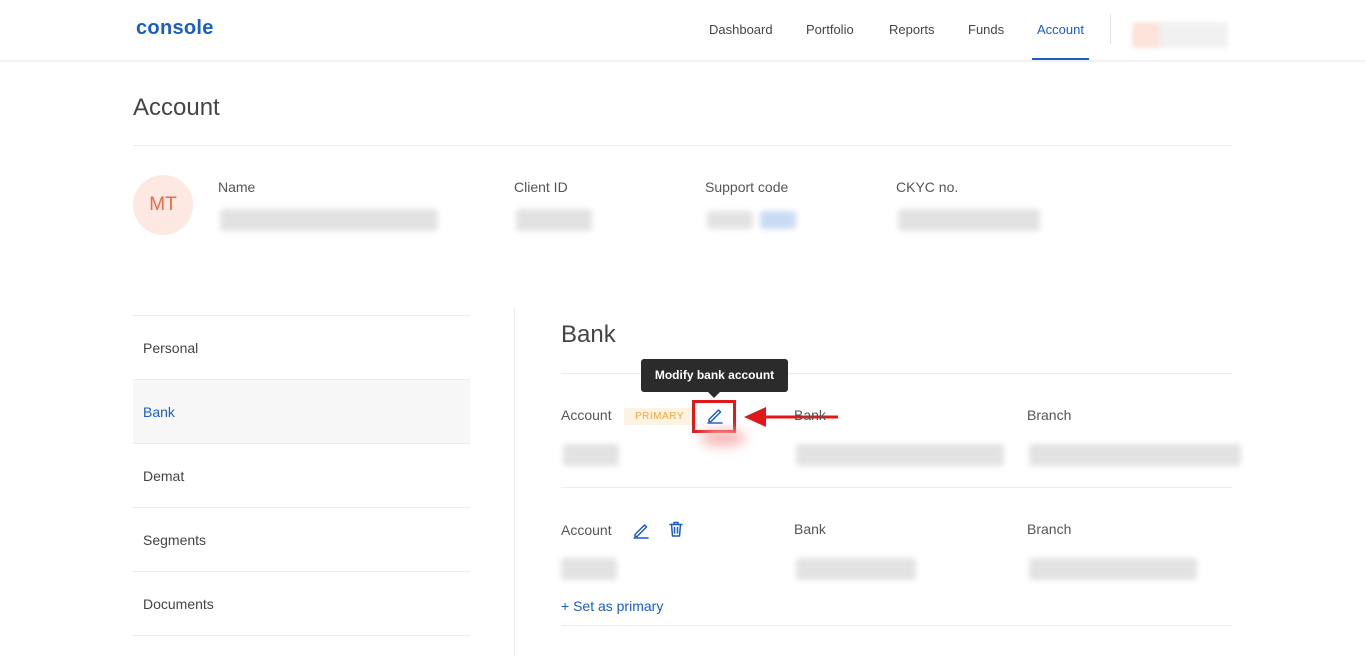  What do you see at coordinates (1110, 29) in the screenshot?
I see `nav-divider` at bounding box center [1110, 29].